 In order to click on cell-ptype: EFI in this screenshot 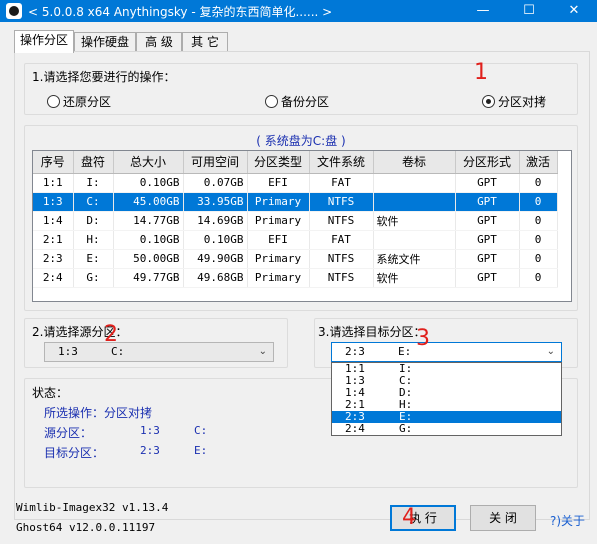, I will do `click(278, 183)`.